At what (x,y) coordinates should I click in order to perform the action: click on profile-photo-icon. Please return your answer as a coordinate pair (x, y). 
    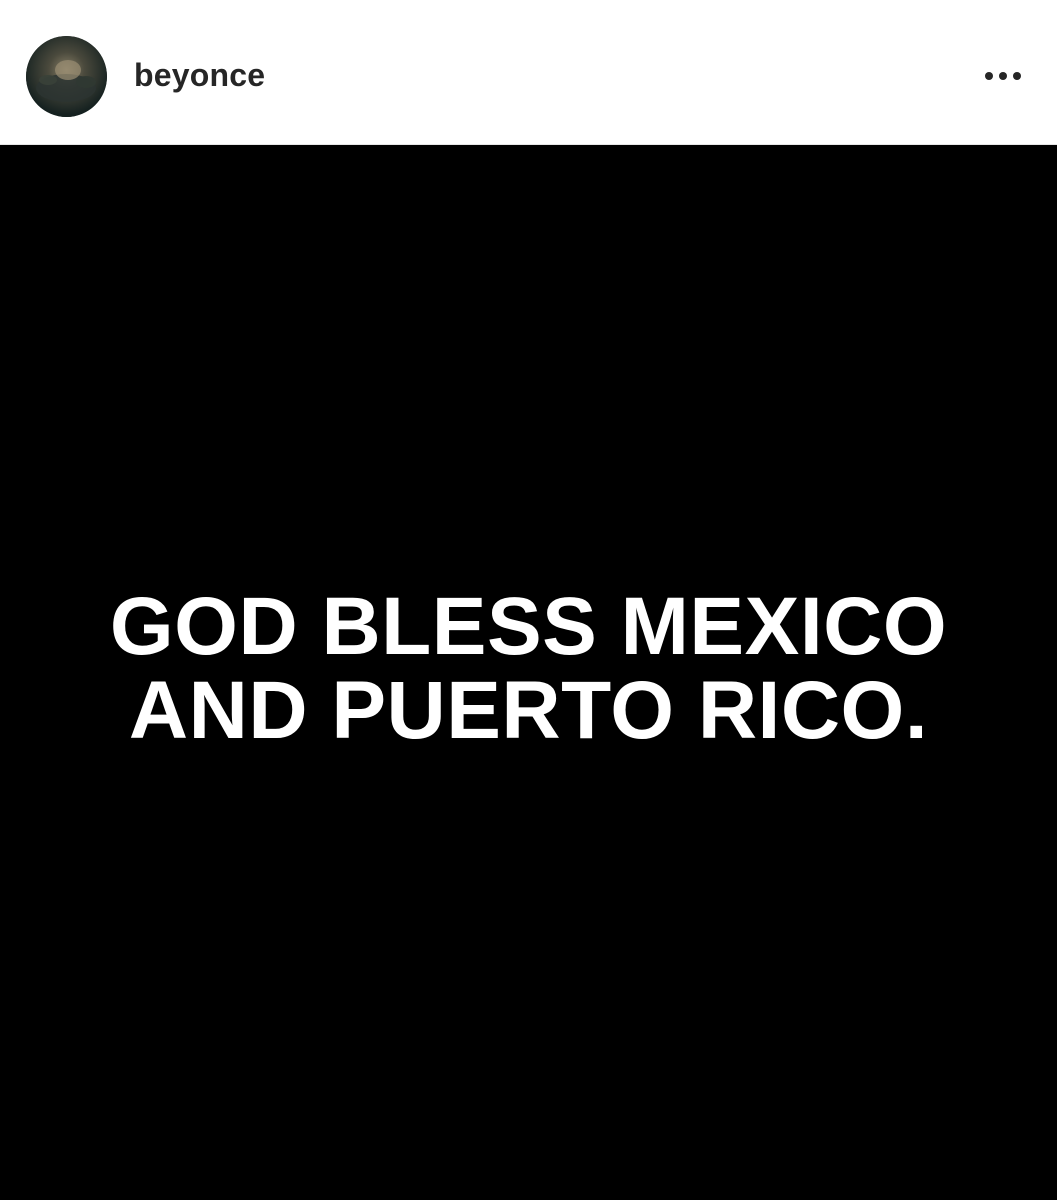
    Looking at the image, I should click on (66, 76).